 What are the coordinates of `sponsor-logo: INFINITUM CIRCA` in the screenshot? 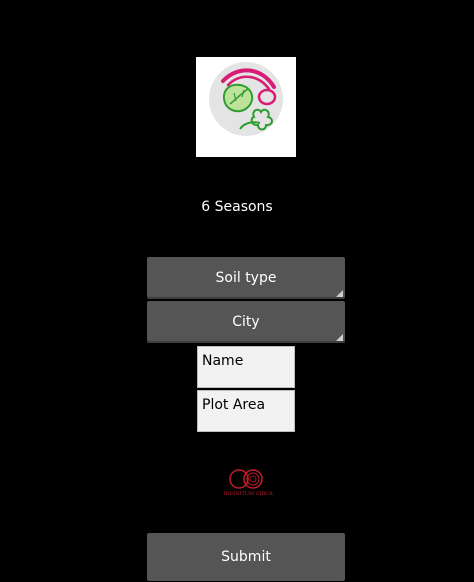 It's located at (248, 482).